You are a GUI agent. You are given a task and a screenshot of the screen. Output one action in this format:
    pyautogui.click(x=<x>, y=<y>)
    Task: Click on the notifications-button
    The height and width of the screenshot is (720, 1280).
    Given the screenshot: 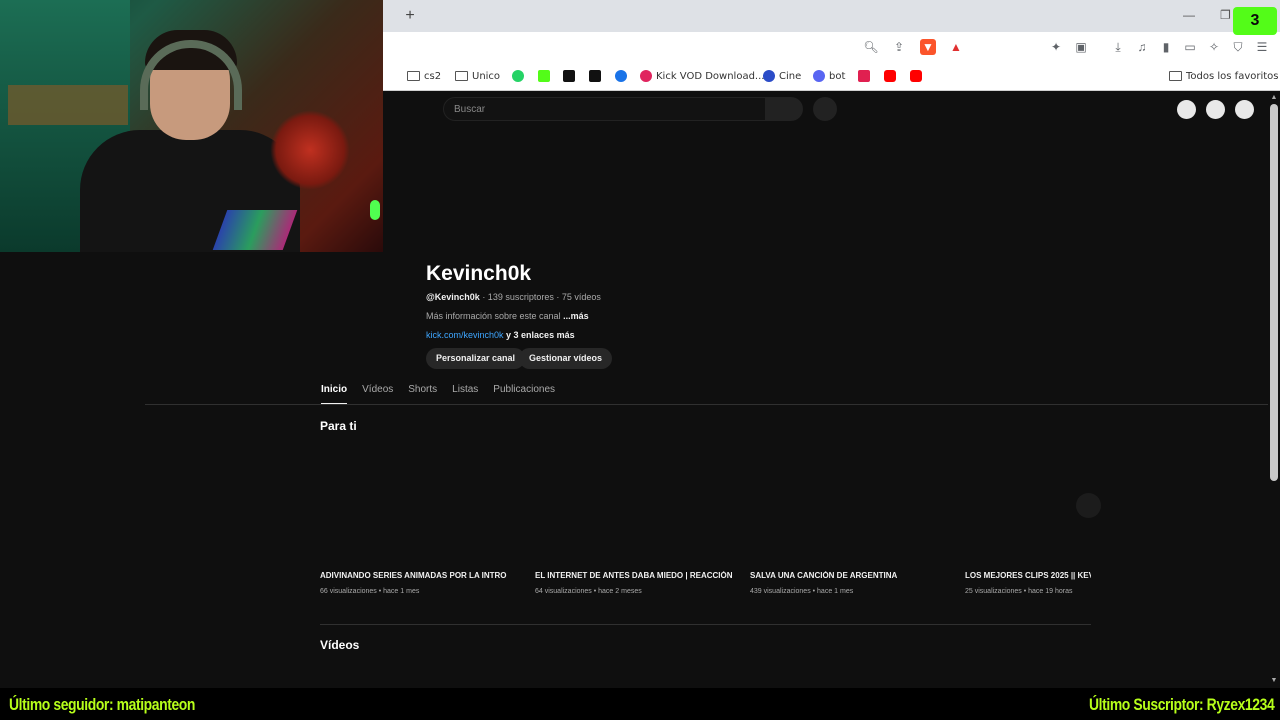 What is the action you would take?
    pyautogui.click(x=1215, y=109)
    